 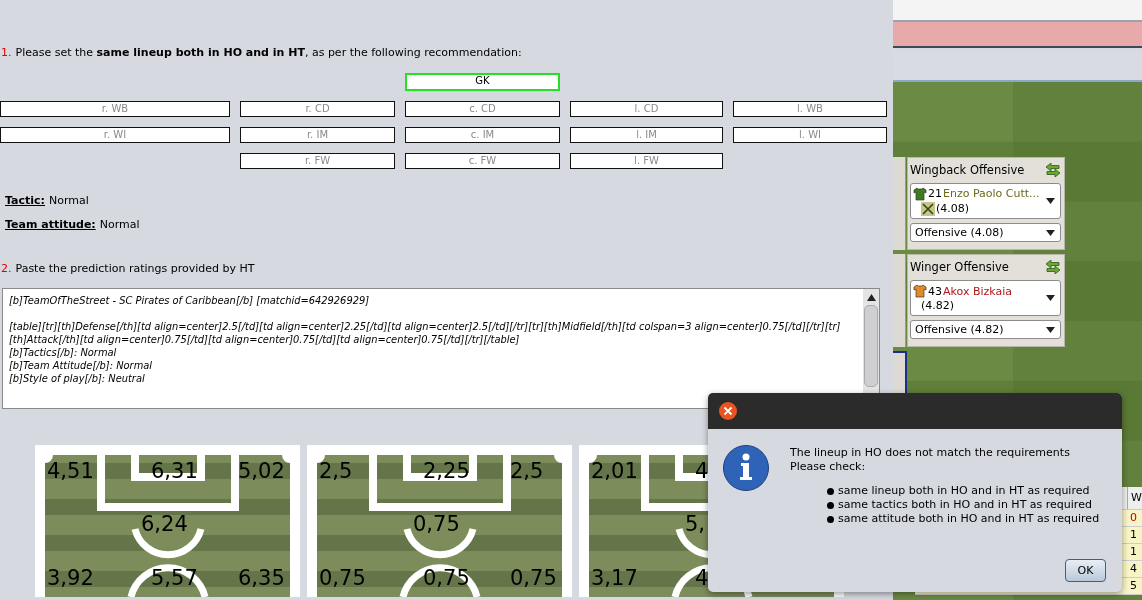 I want to click on dialog-message: The lineup in HO does not match the requirements, so click(x=930, y=453).